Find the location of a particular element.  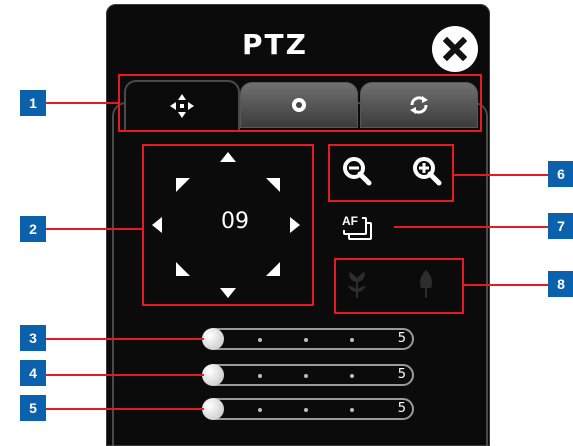

autofocus-button: AF is located at coordinates (358, 227).